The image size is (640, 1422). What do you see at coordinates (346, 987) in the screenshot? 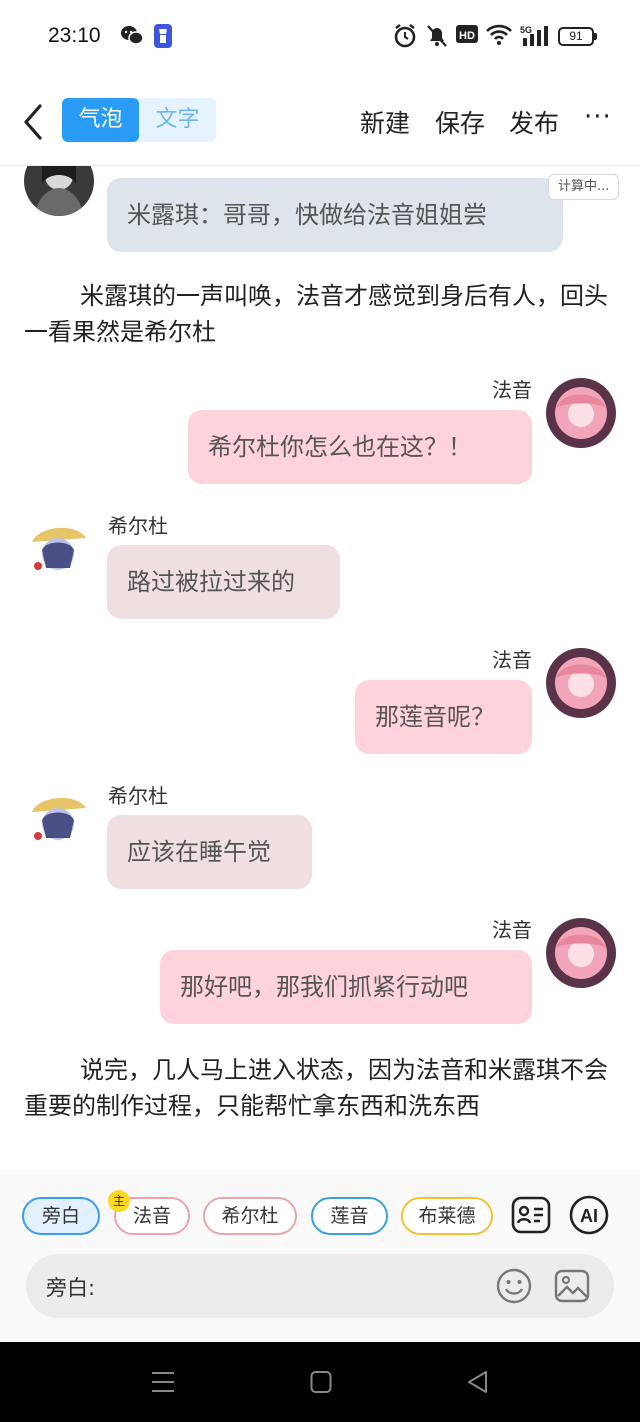
I see `message-bubble-right: 那好吧，那我们抓紧行动吧` at bounding box center [346, 987].